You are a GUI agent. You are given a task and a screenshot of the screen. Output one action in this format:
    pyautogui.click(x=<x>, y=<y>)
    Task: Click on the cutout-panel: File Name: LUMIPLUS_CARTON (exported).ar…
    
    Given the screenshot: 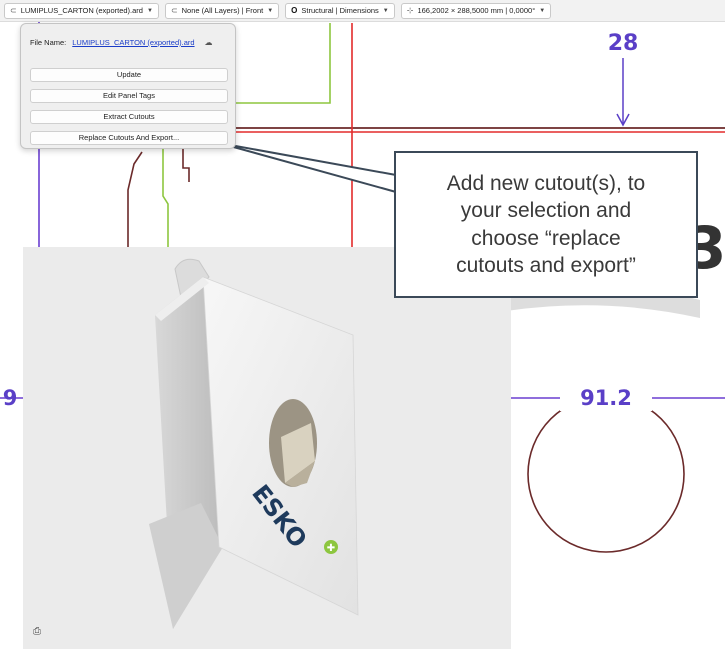 What is the action you would take?
    pyautogui.click(x=128, y=86)
    